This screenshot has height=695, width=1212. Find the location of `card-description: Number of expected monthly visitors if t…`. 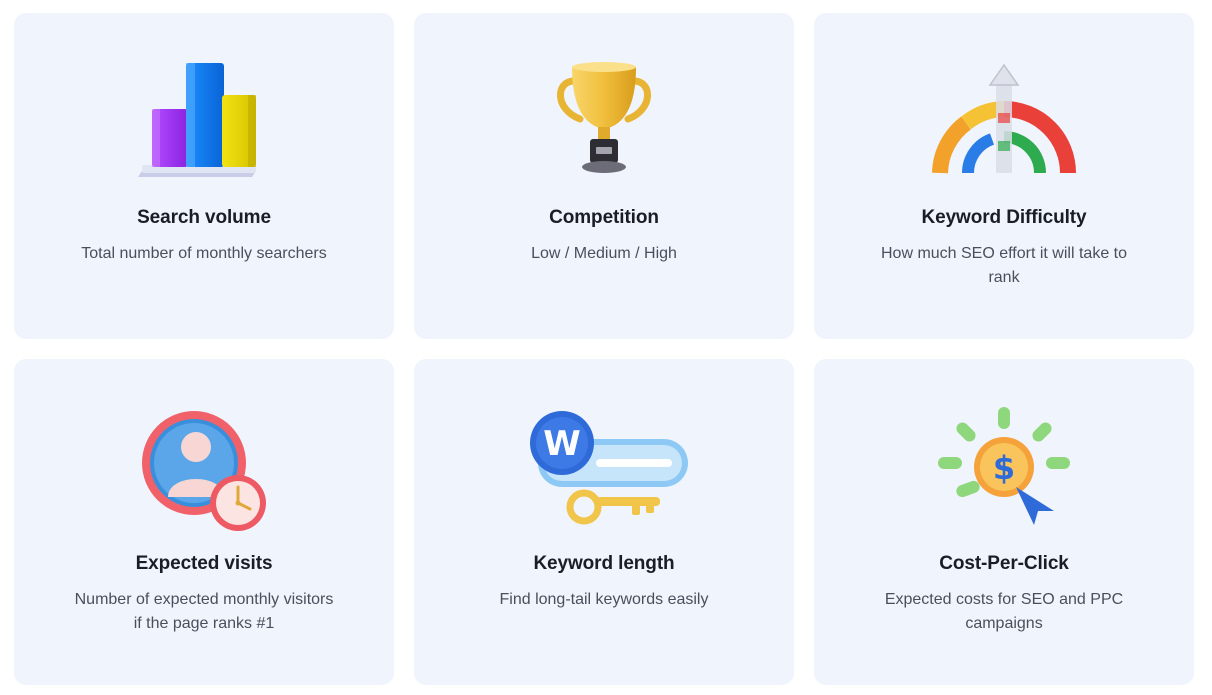

card-description: Number of expected monthly visitors if t… is located at coordinates (204, 611).